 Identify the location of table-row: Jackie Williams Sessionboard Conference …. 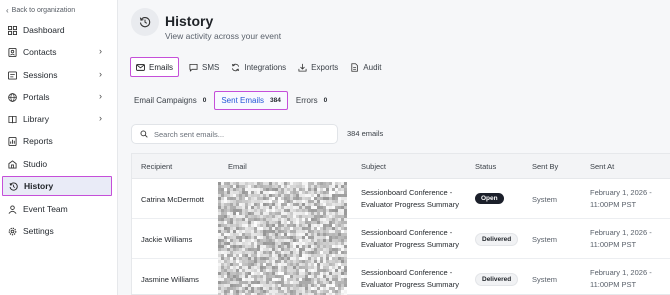
(401, 239).